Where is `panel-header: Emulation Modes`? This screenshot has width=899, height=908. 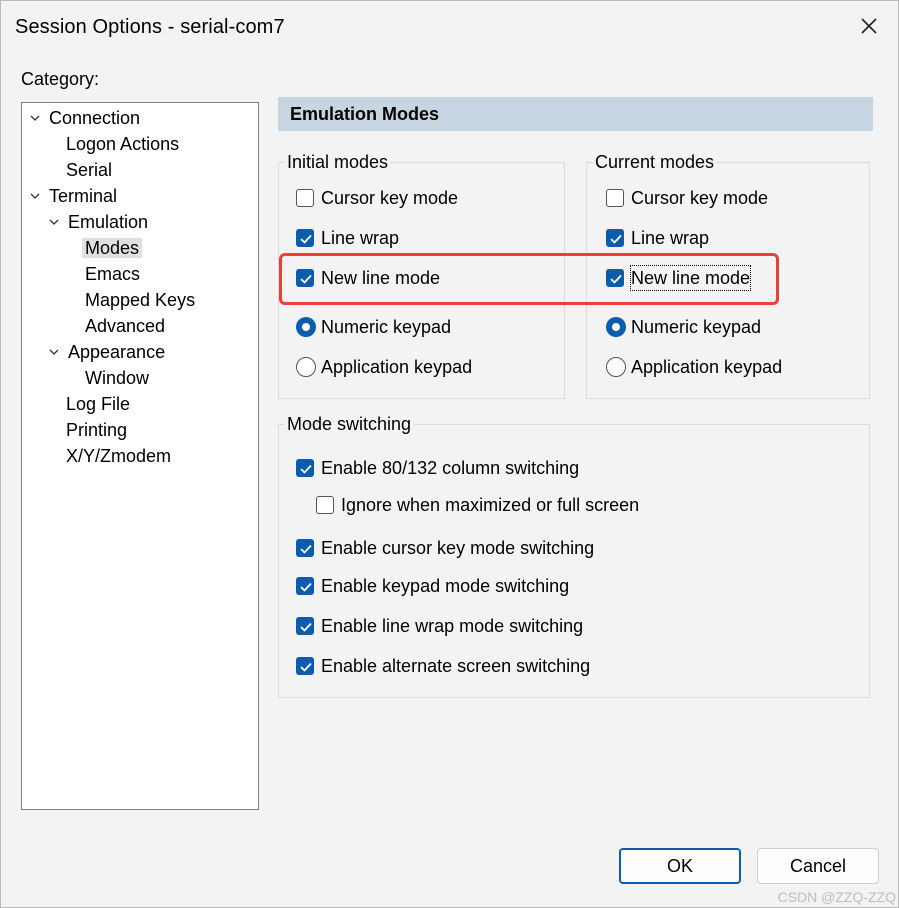 panel-header: Emulation Modes is located at coordinates (575, 114).